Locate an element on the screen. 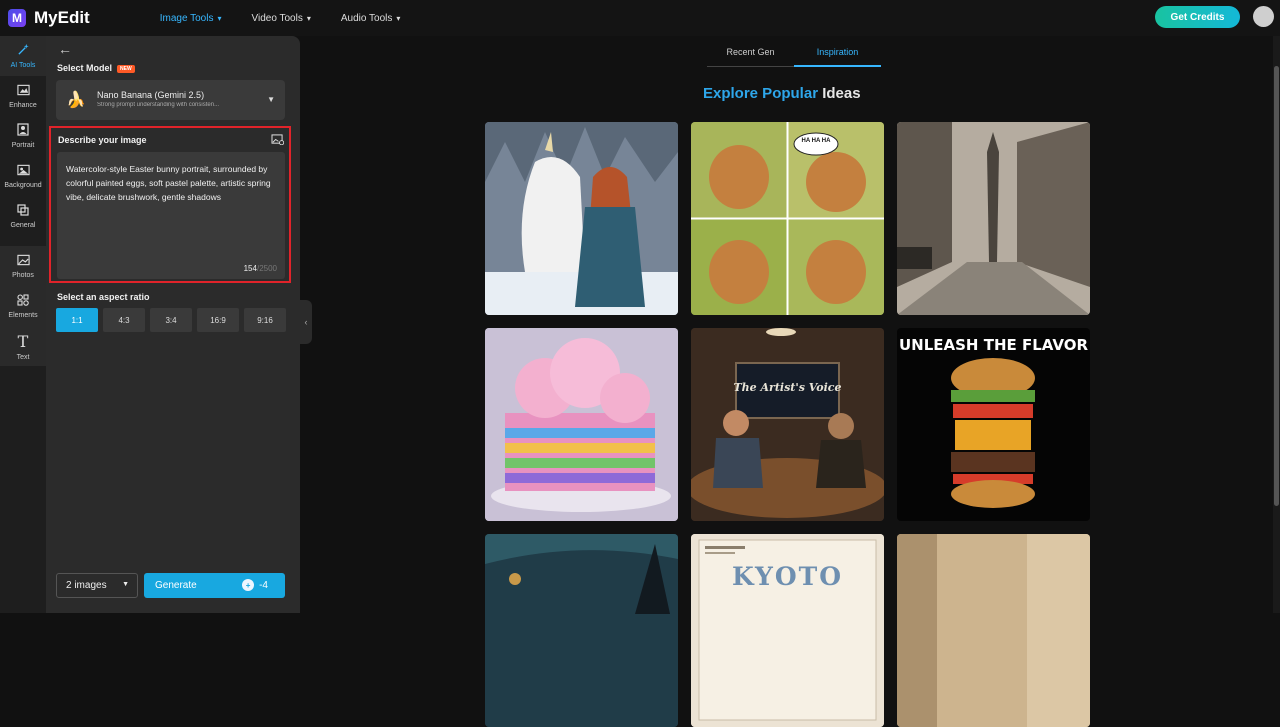 Image resolution: width=1280 pixels, height=727 pixels. page-scrollbar is located at coordinates (1276, 324).